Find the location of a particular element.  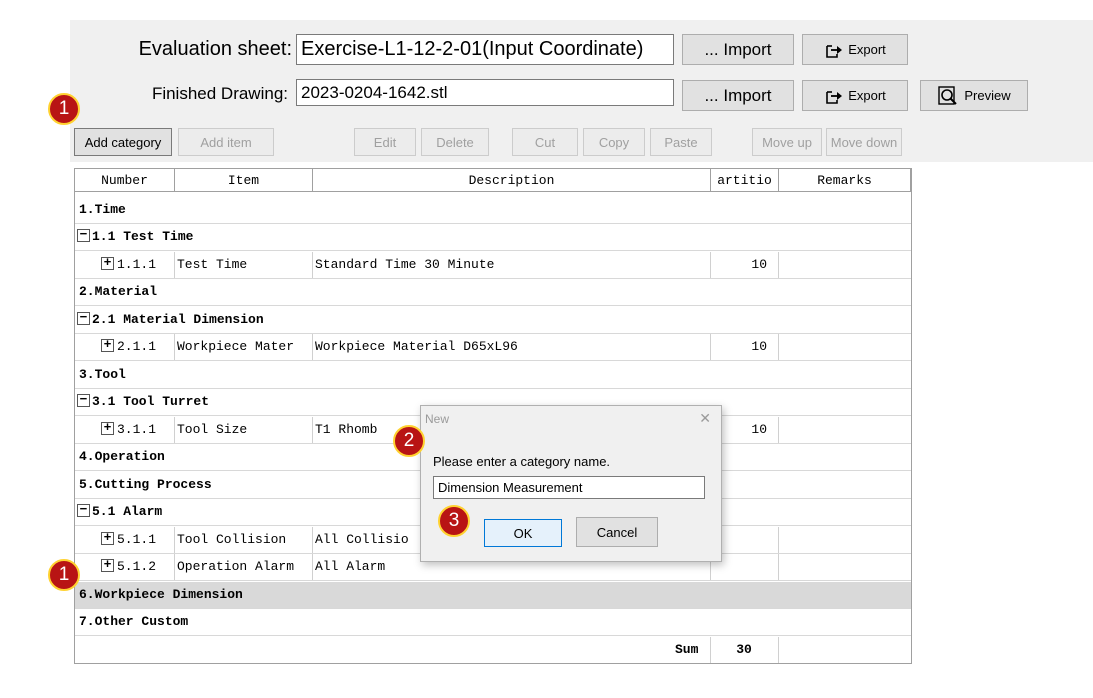

table-row: 7.Other Custom is located at coordinates (493, 622).